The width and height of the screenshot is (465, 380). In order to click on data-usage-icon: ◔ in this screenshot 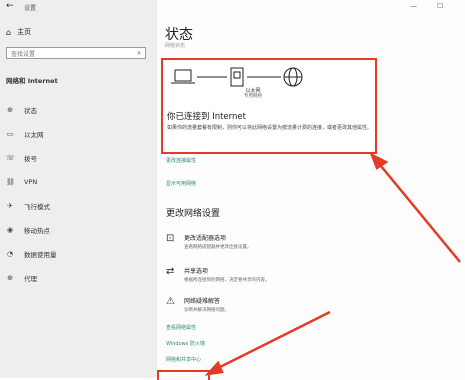, I will do `click(10, 254)`.